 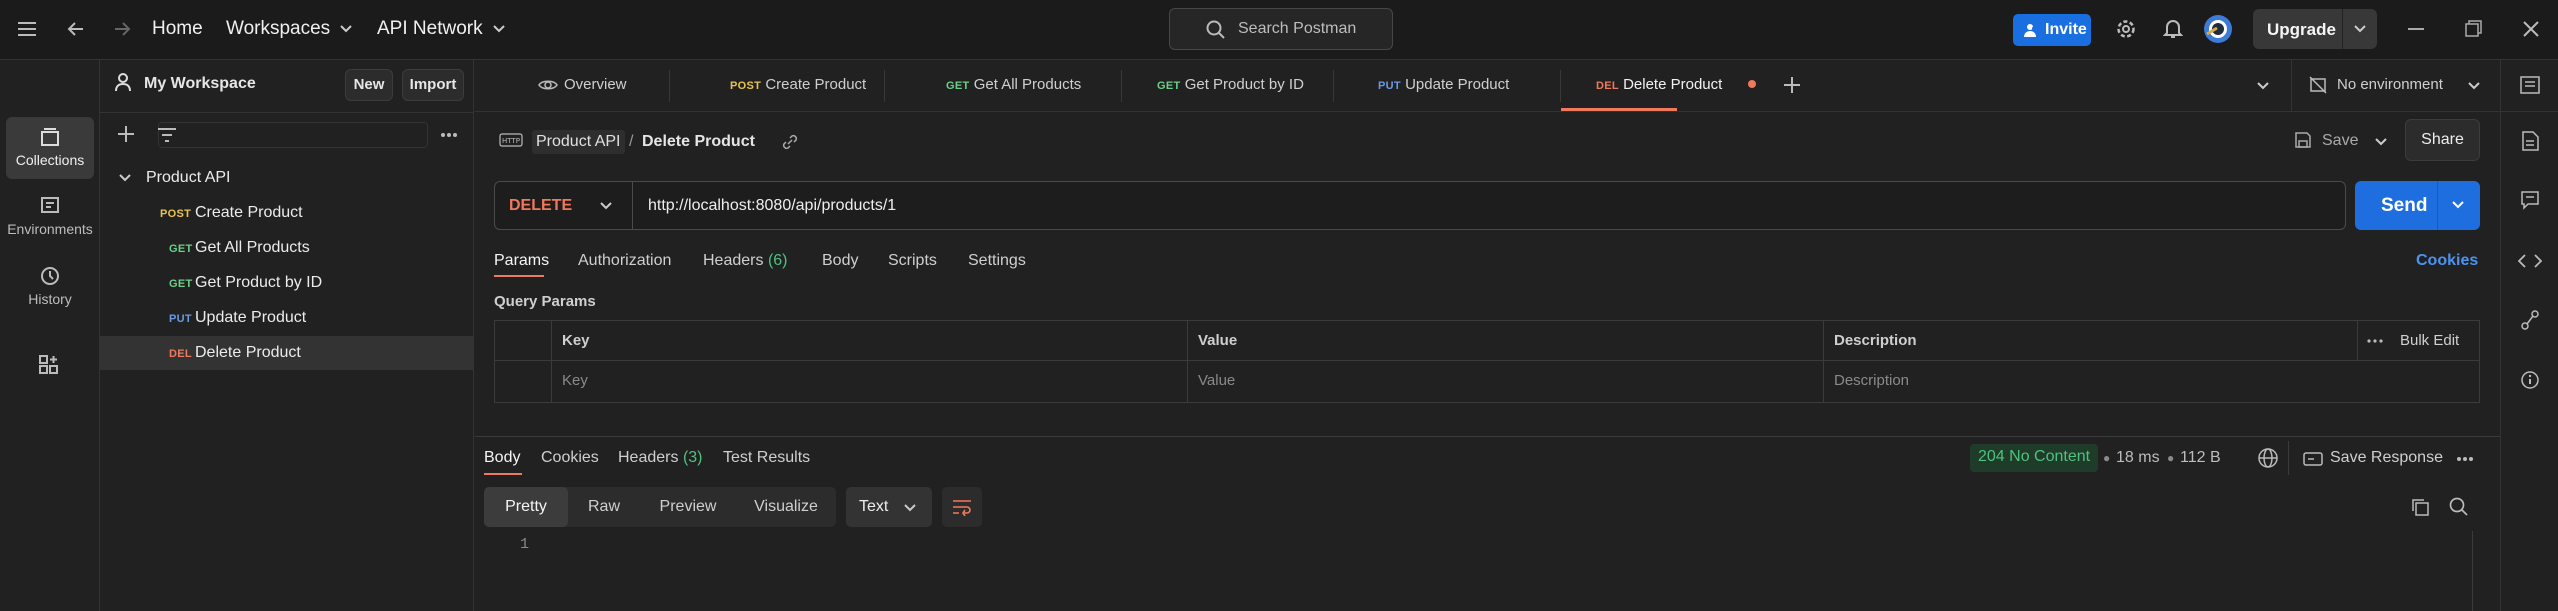 What do you see at coordinates (575, 380) in the screenshot?
I see `key-input: Key` at bounding box center [575, 380].